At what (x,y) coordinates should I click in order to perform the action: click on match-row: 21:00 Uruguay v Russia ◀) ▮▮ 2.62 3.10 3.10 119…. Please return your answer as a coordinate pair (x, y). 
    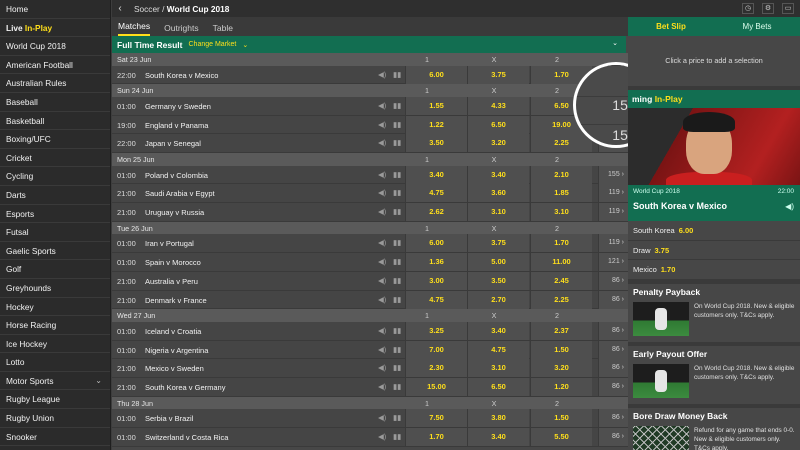
    Looking at the image, I should click on (370, 212).